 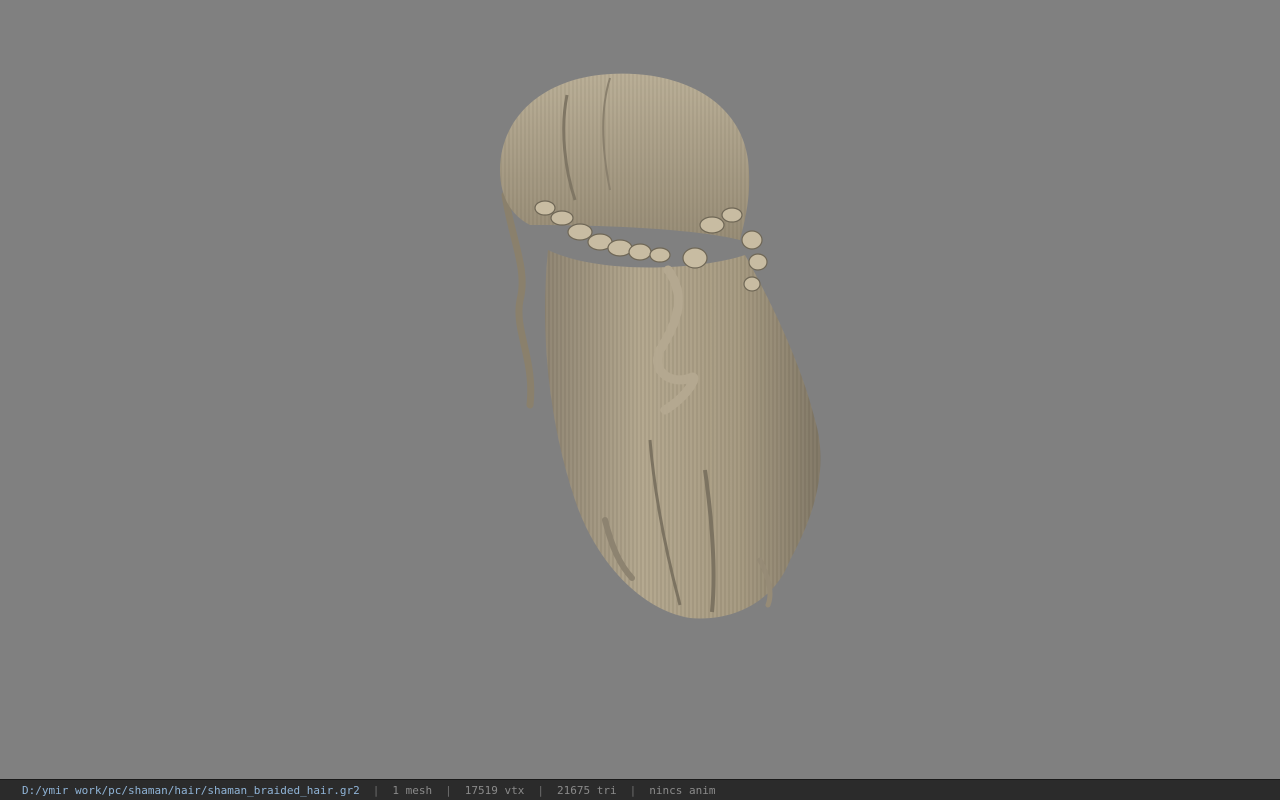 I want to click on triangle-count: 21675 tri, so click(x=587, y=790).